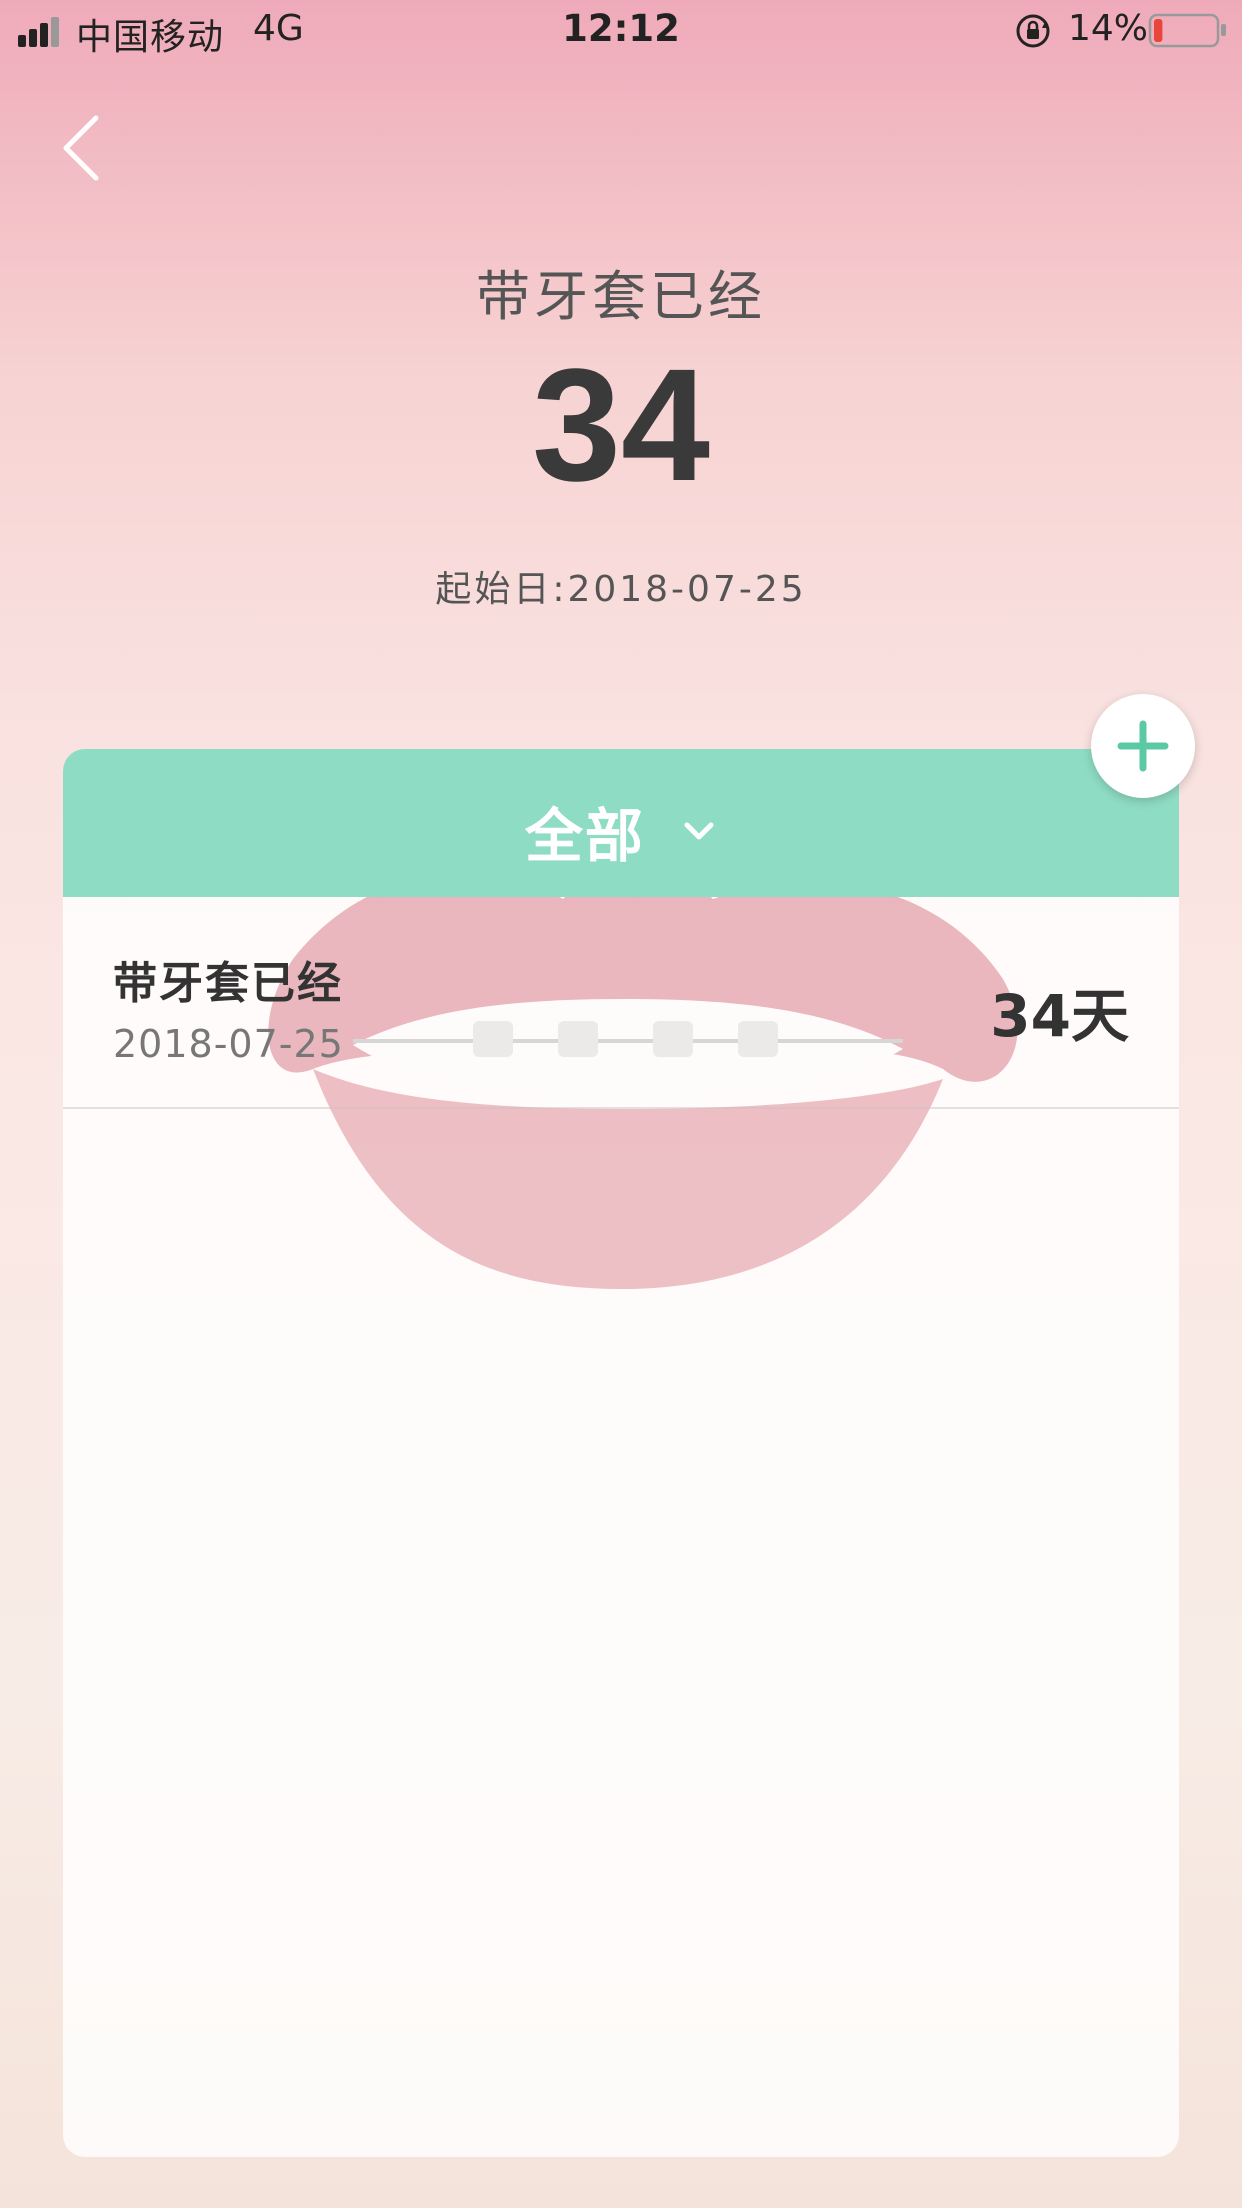  What do you see at coordinates (621, 424) in the screenshot?
I see `day-counter: 34` at bounding box center [621, 424].